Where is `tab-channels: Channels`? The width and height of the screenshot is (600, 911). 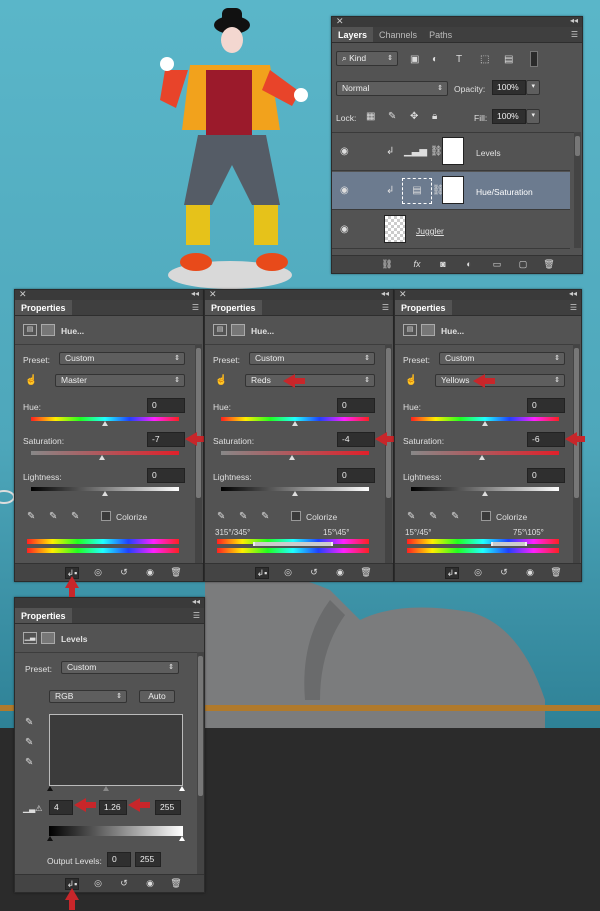
tab-channels: Channels is located at coordinates (398, 34).